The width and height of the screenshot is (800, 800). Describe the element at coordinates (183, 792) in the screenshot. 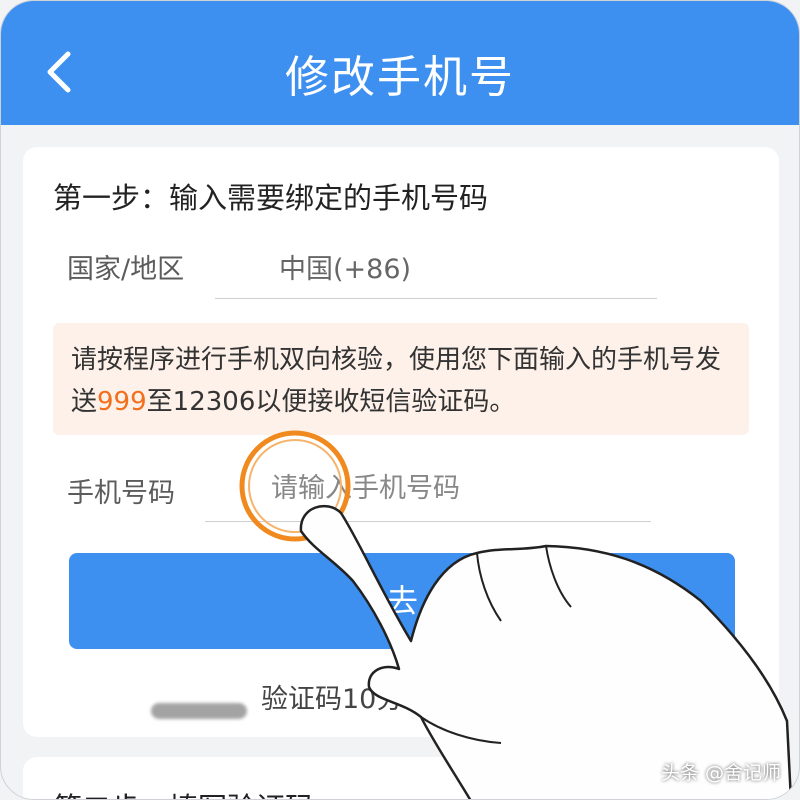

I see `step2-title: 第二步：填写验证码` at that location.